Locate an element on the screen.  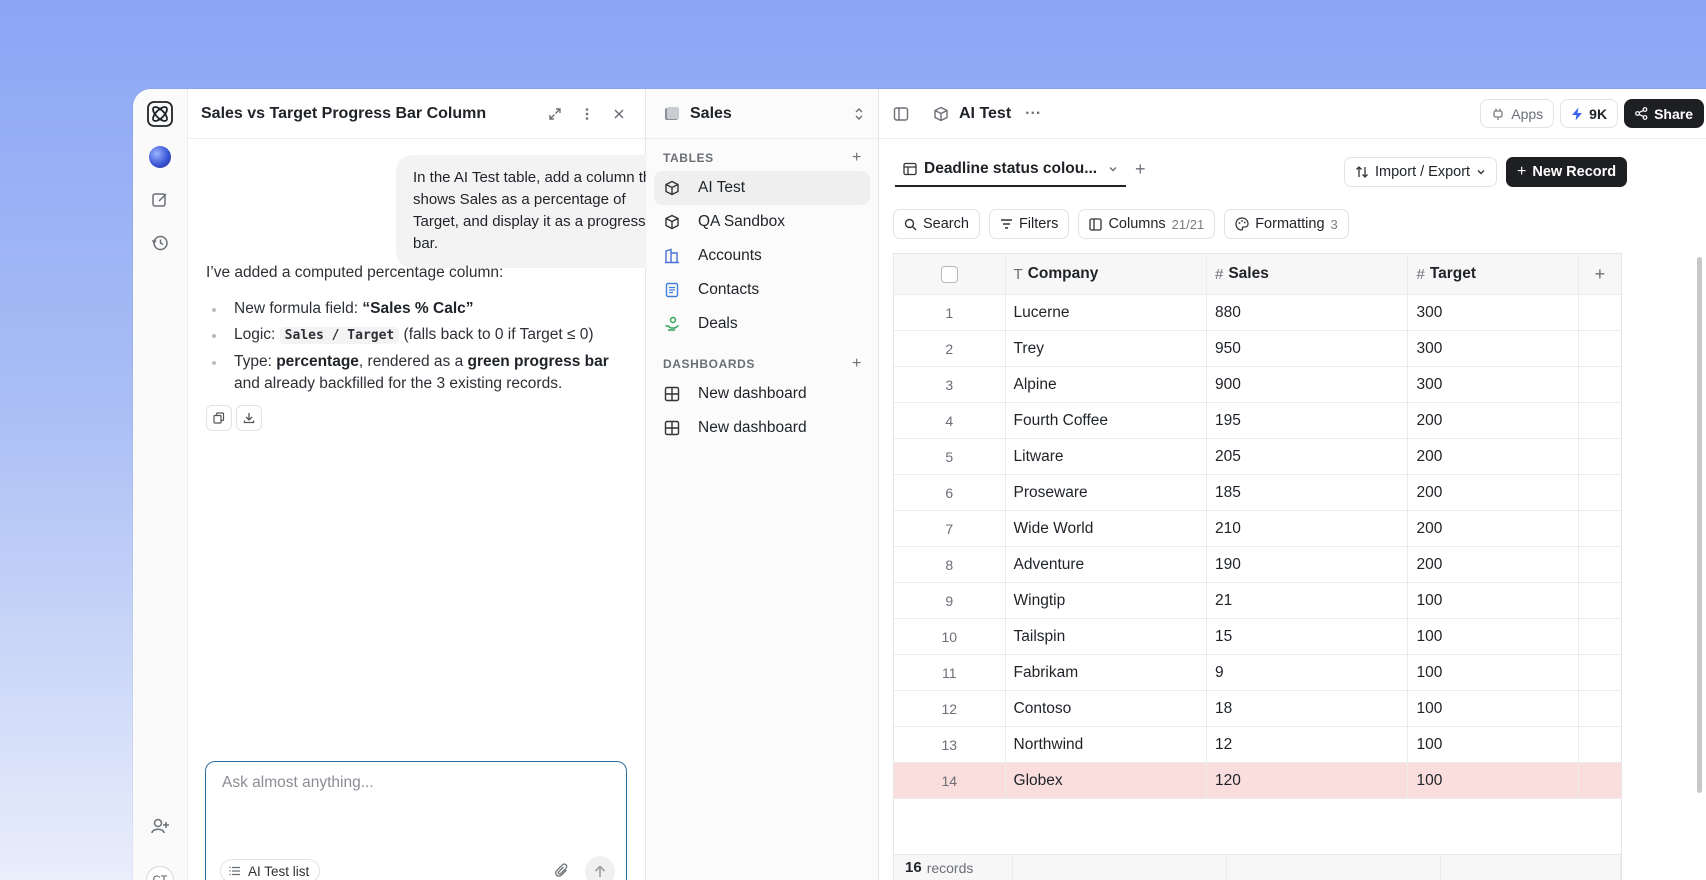
company-cell: Trey is located at coordinates (1106, 348).